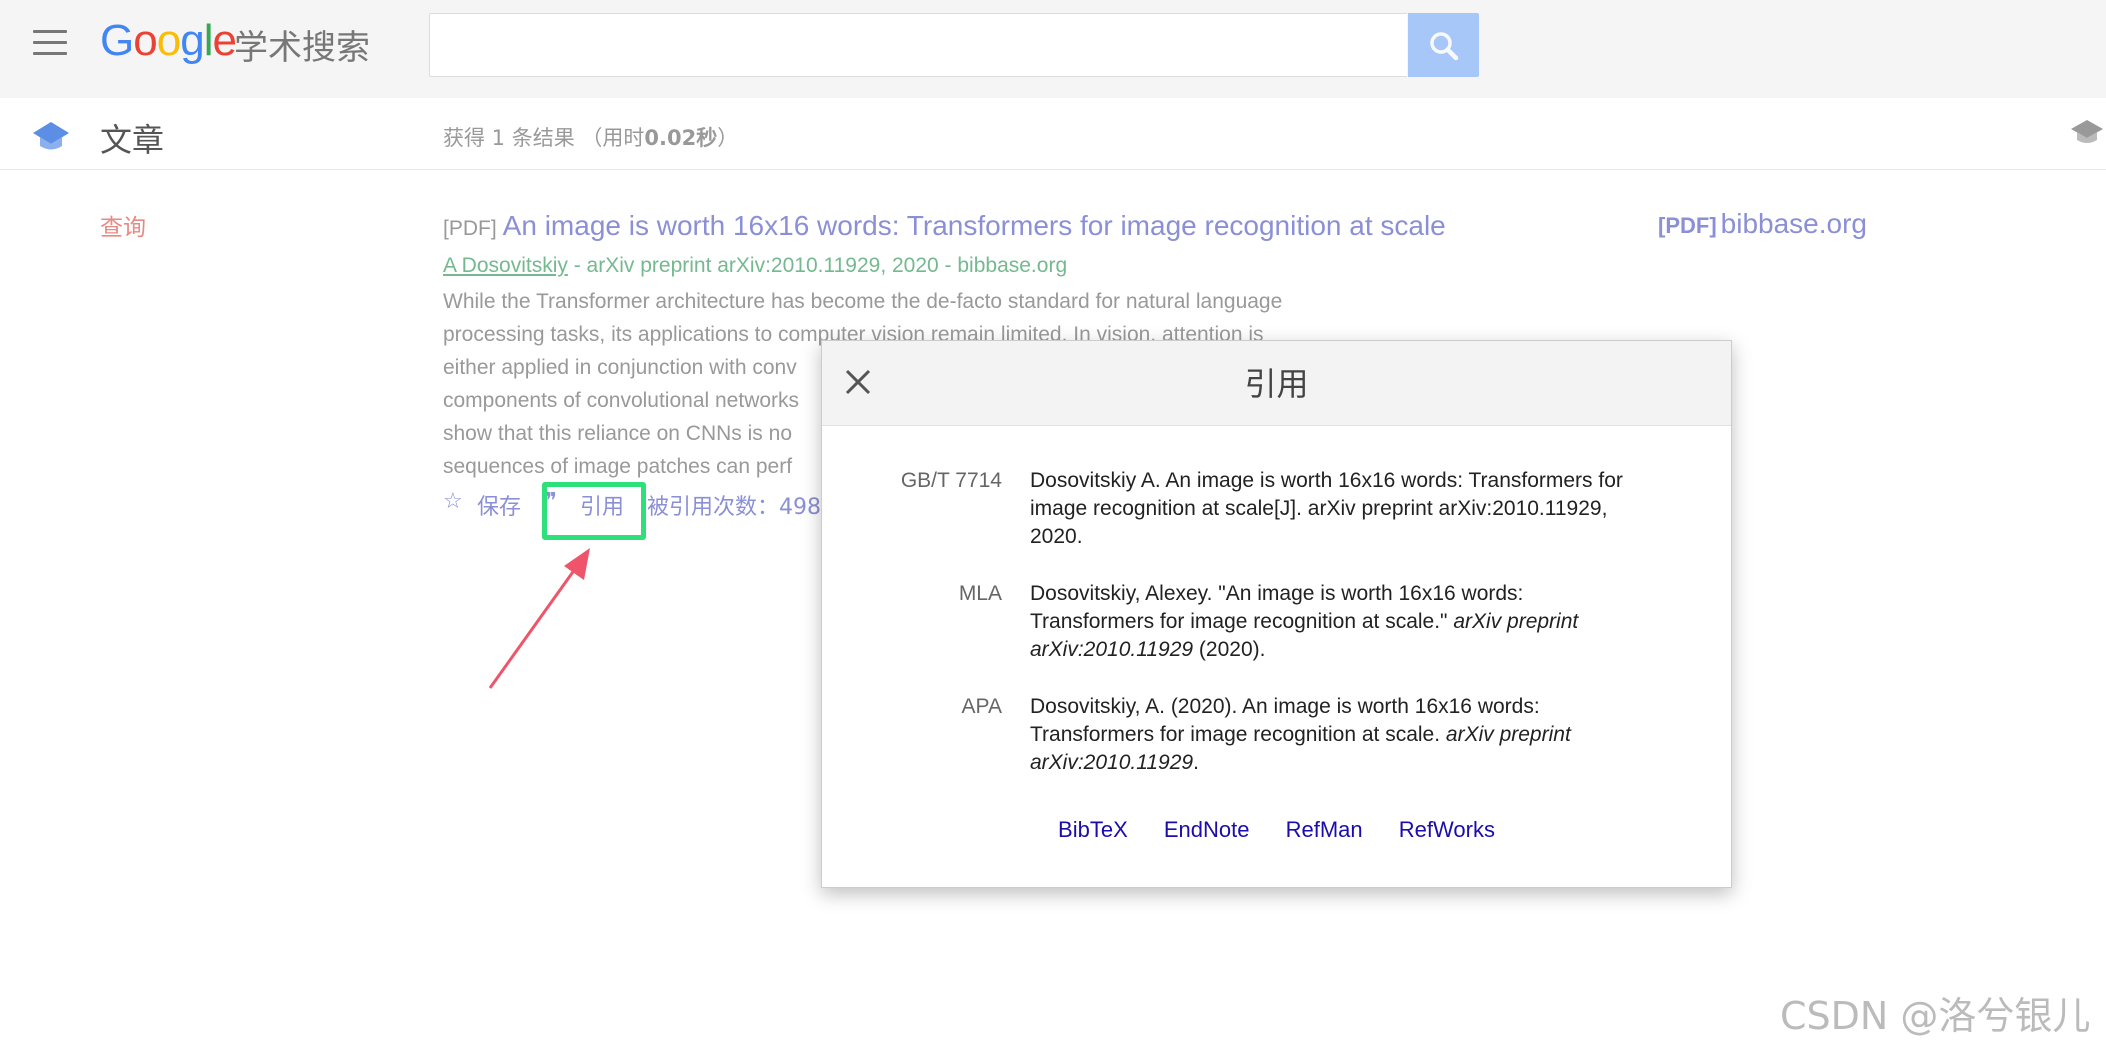  I want to click on sidebar-query-link: 查询, so click(123, 225).